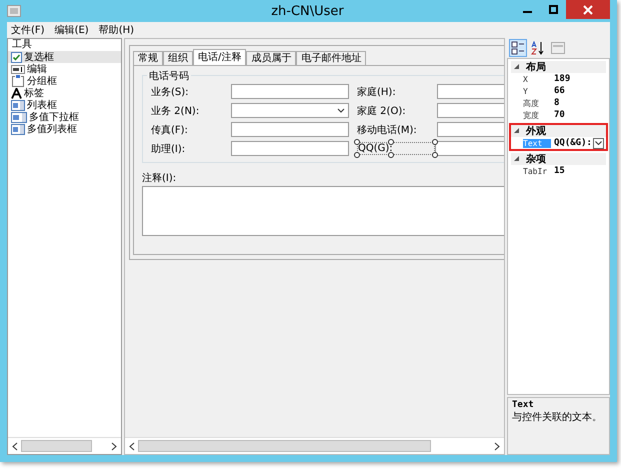 The width and height of the screenshot is (621, 470). Describe the element at coordinates (16, 57) in the screenshot. I see `checkbox-icon` at that location.